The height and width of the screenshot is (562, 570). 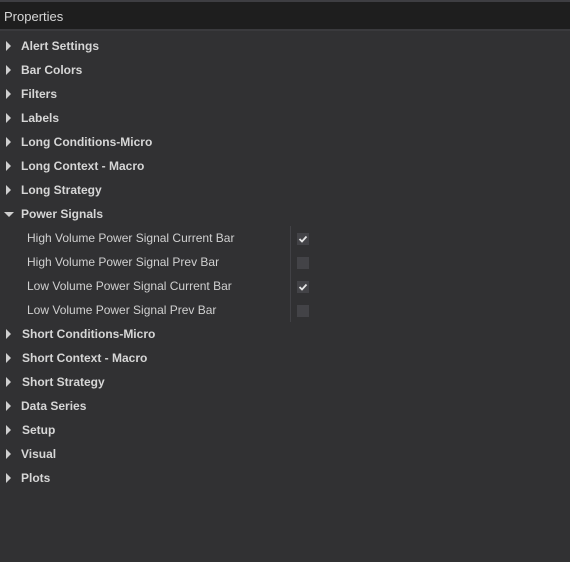 I want to click on category-alert-settings: Alert Settings, so click(x=285, y=46).